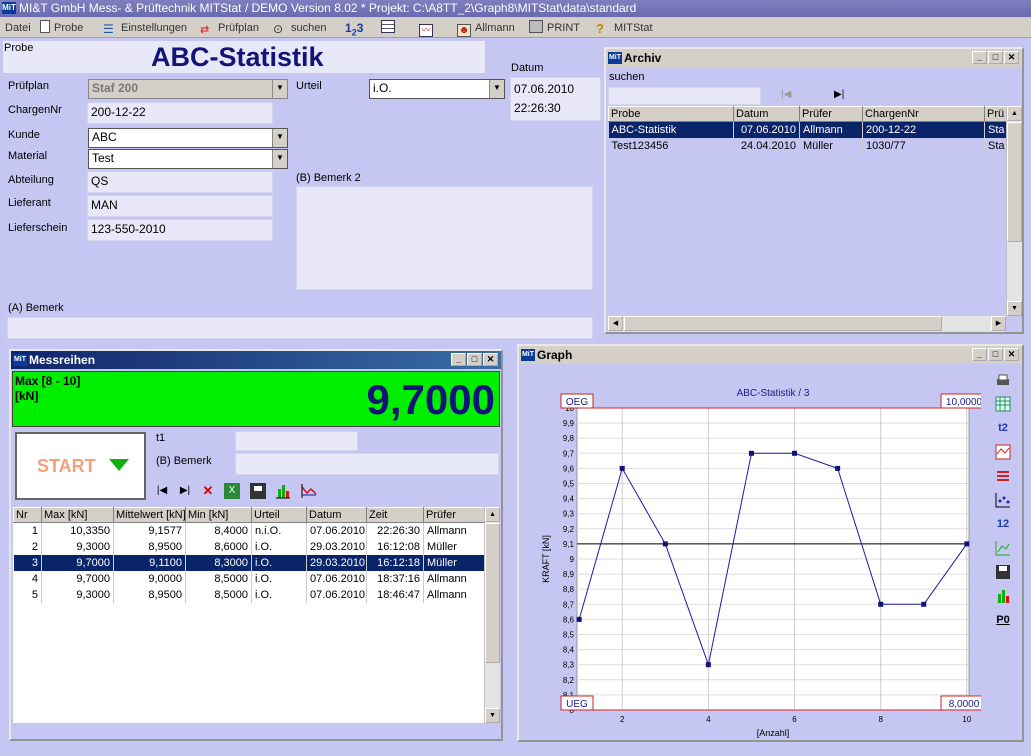 The height and width of the screenshot is (756, 1031). I want to click on messreihen-vscrollbar: ▲ ▼, so click(492, 615).